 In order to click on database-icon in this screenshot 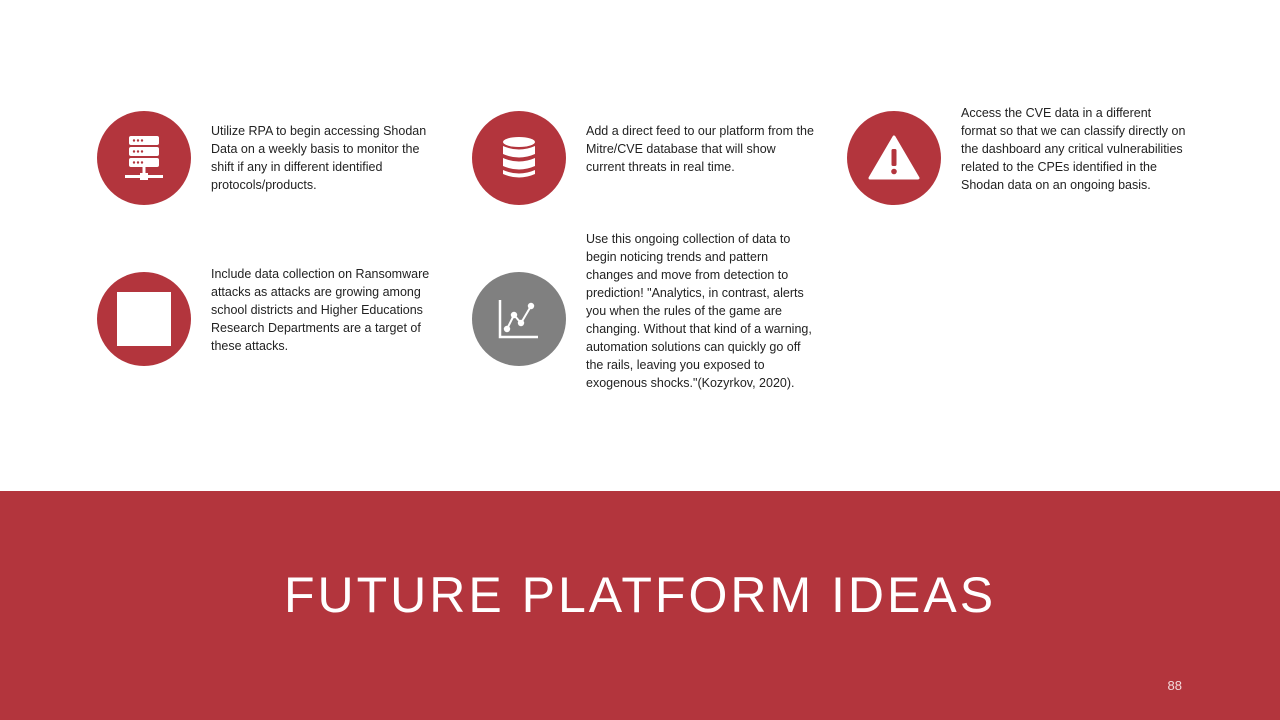, I will do `click(519, 158)`.